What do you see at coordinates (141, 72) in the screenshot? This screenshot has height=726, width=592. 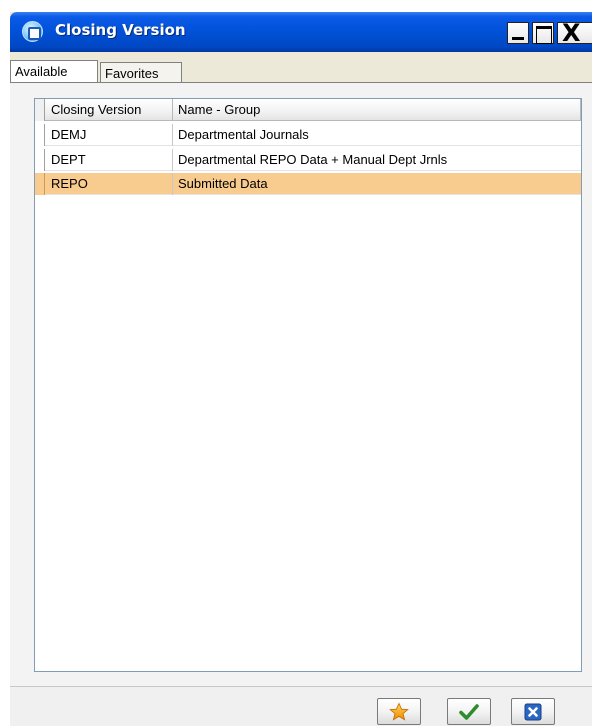 I see `tab-favorites: Favorites` at bounding box center [141, 72].